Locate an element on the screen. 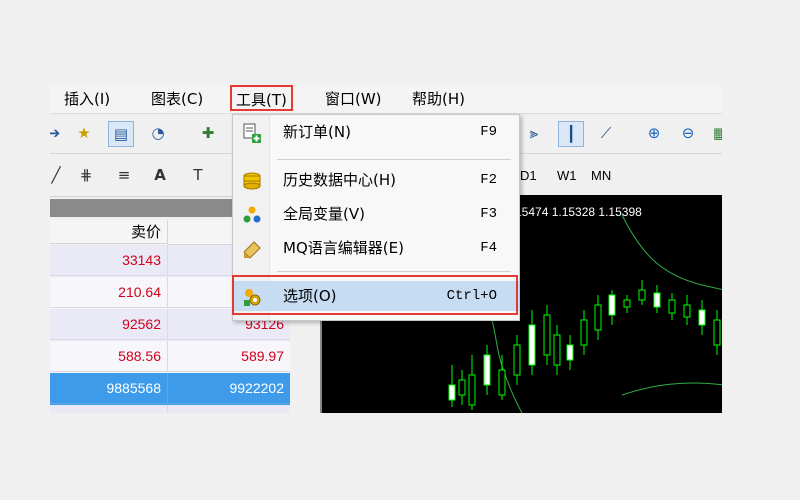  timeframe-mn: MN is located at coordinates (601, 175).